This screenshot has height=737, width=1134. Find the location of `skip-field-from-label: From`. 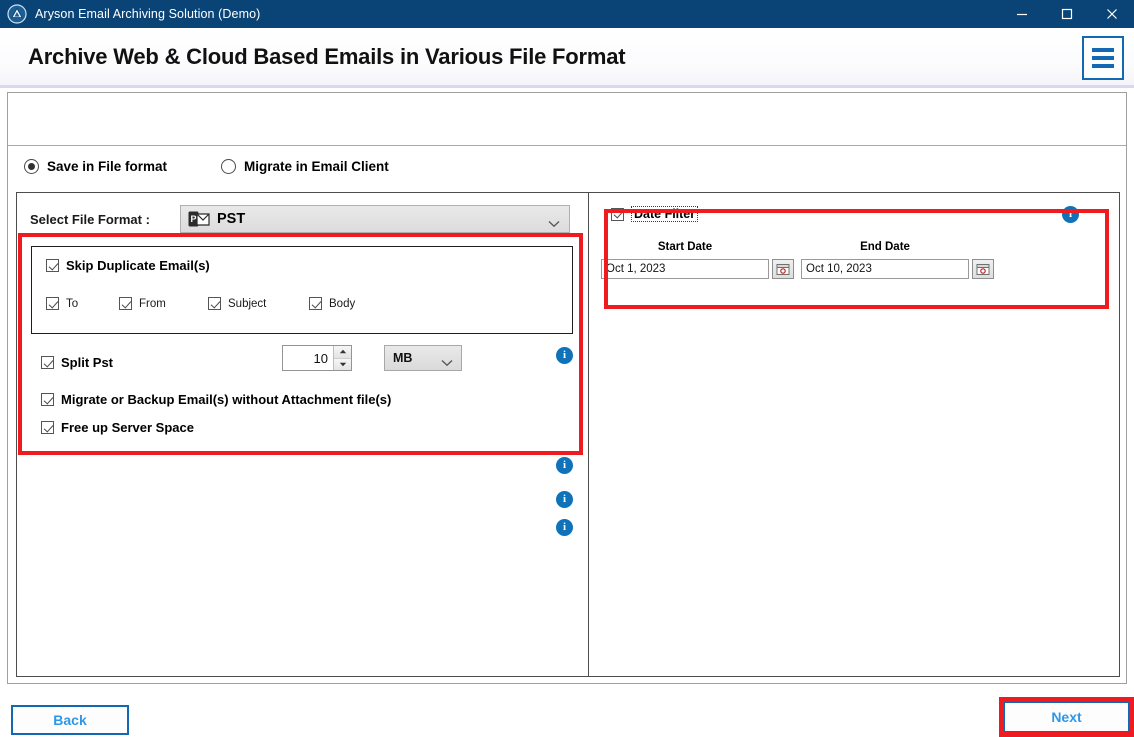

skip-field-from-label: From is located at coordinates (152, 303).